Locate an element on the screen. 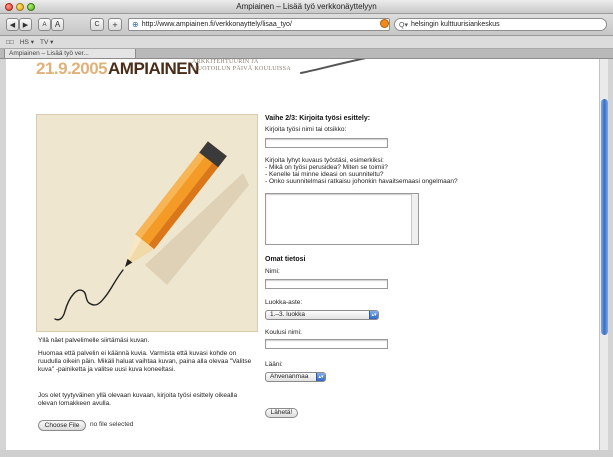  forward-button: ▶ is located at coordinates (25, 24).